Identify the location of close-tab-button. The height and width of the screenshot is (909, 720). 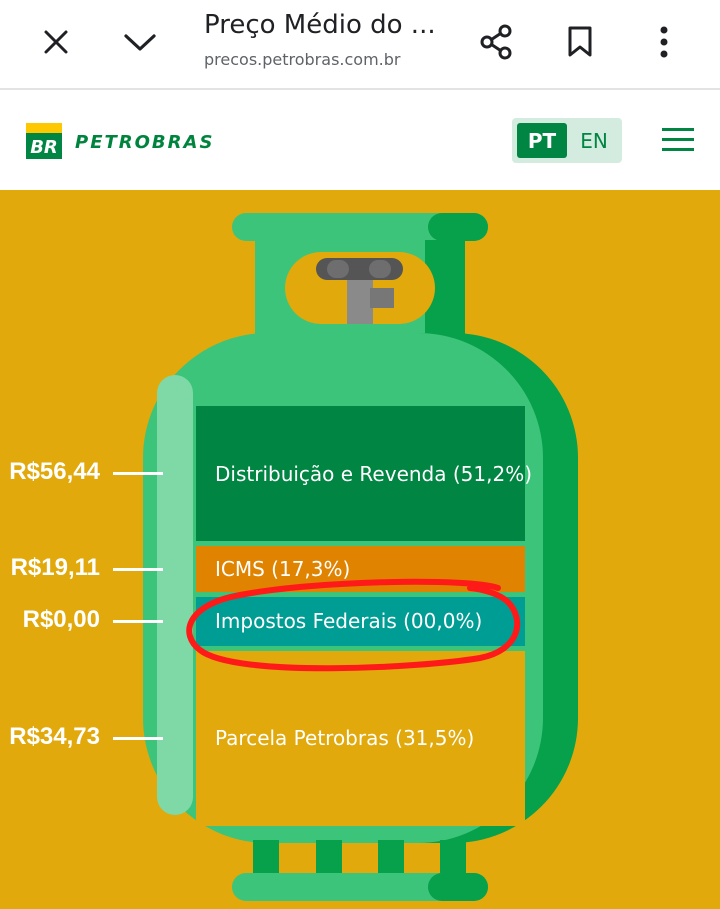
(56, 42).